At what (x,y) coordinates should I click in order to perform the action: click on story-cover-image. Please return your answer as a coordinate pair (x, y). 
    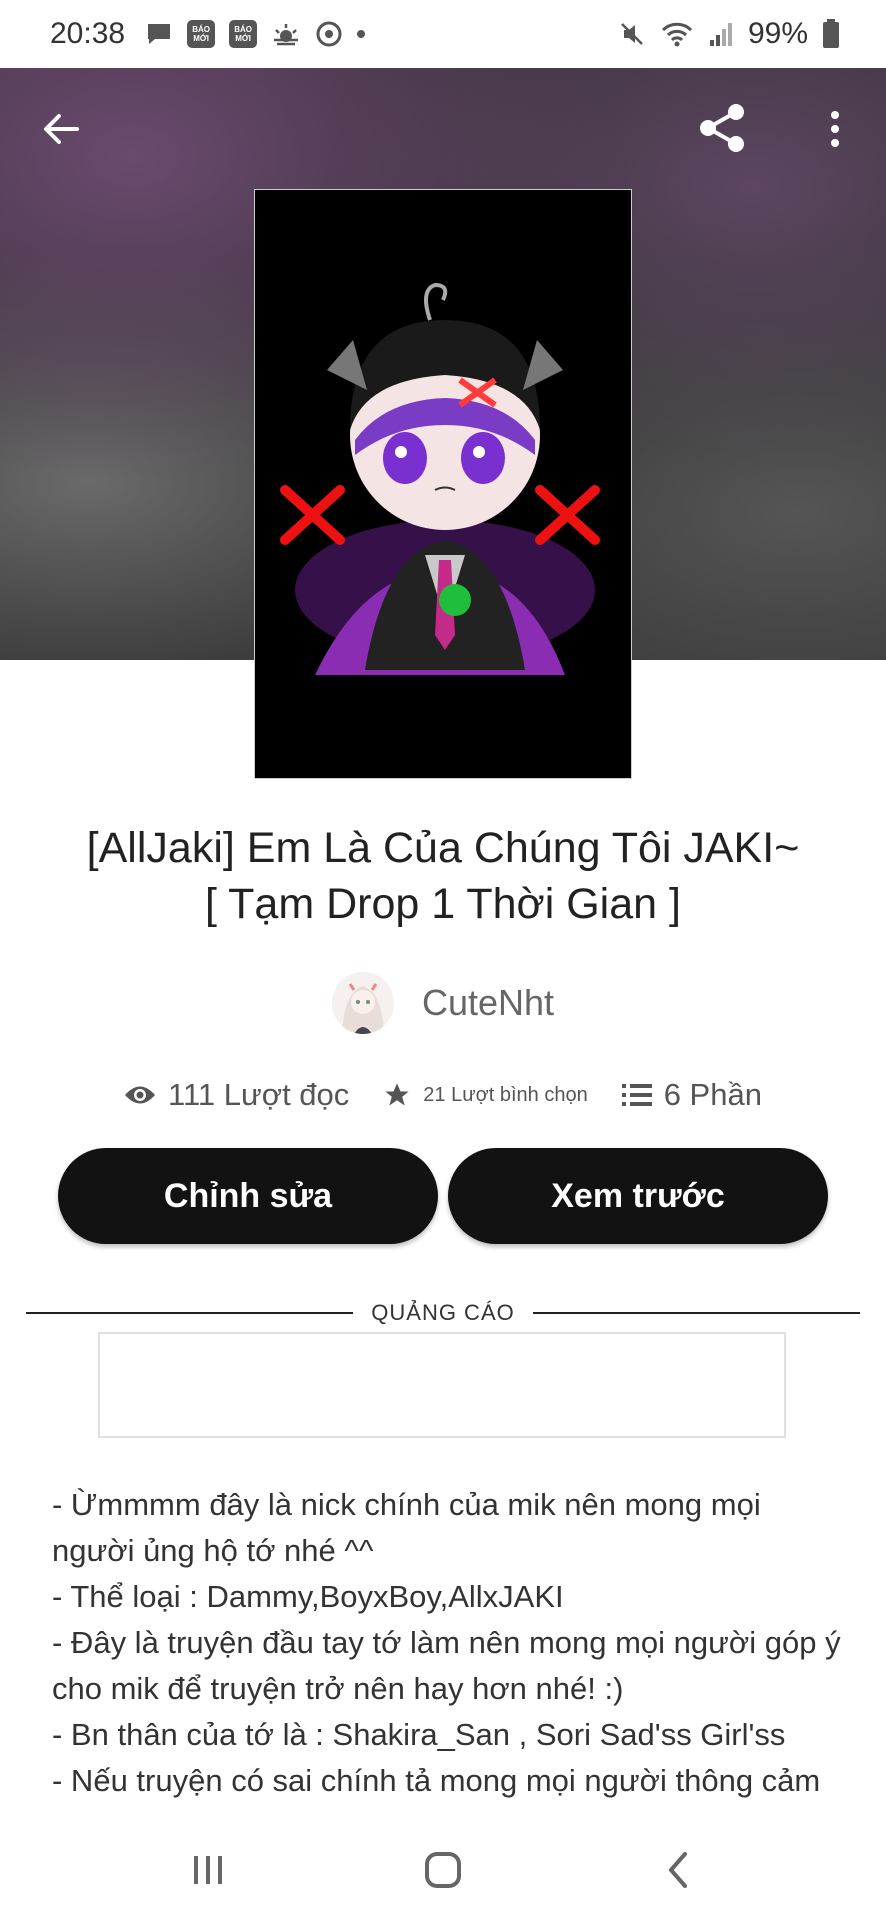
    Looking at the image, I should click on (443, 484).